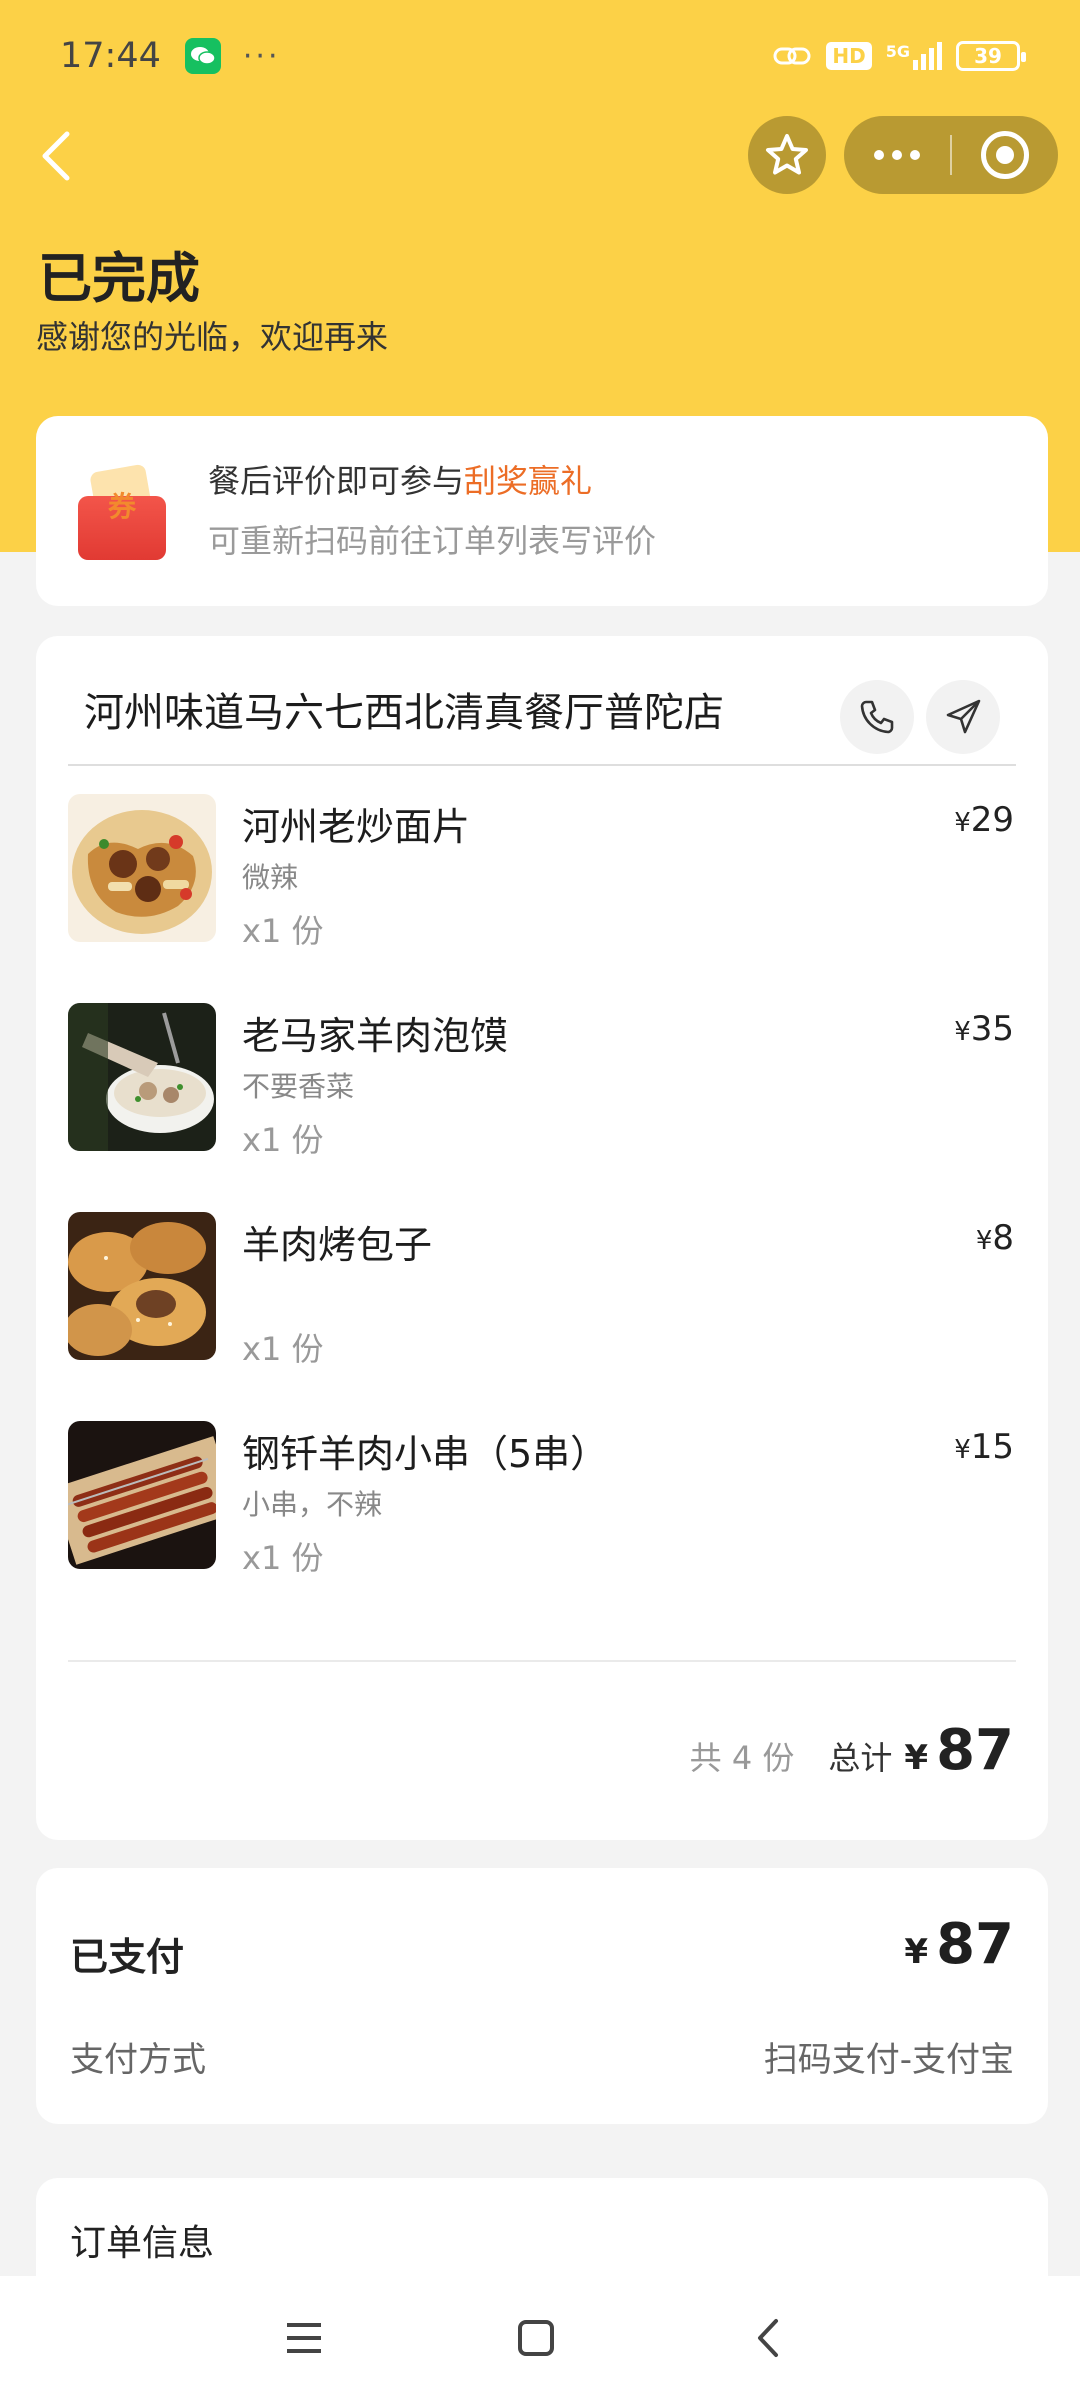 Image resolution: width=1080 pixels, height=2400 pixels. I want to click on item-price: ¥35, so click(984, 1029).